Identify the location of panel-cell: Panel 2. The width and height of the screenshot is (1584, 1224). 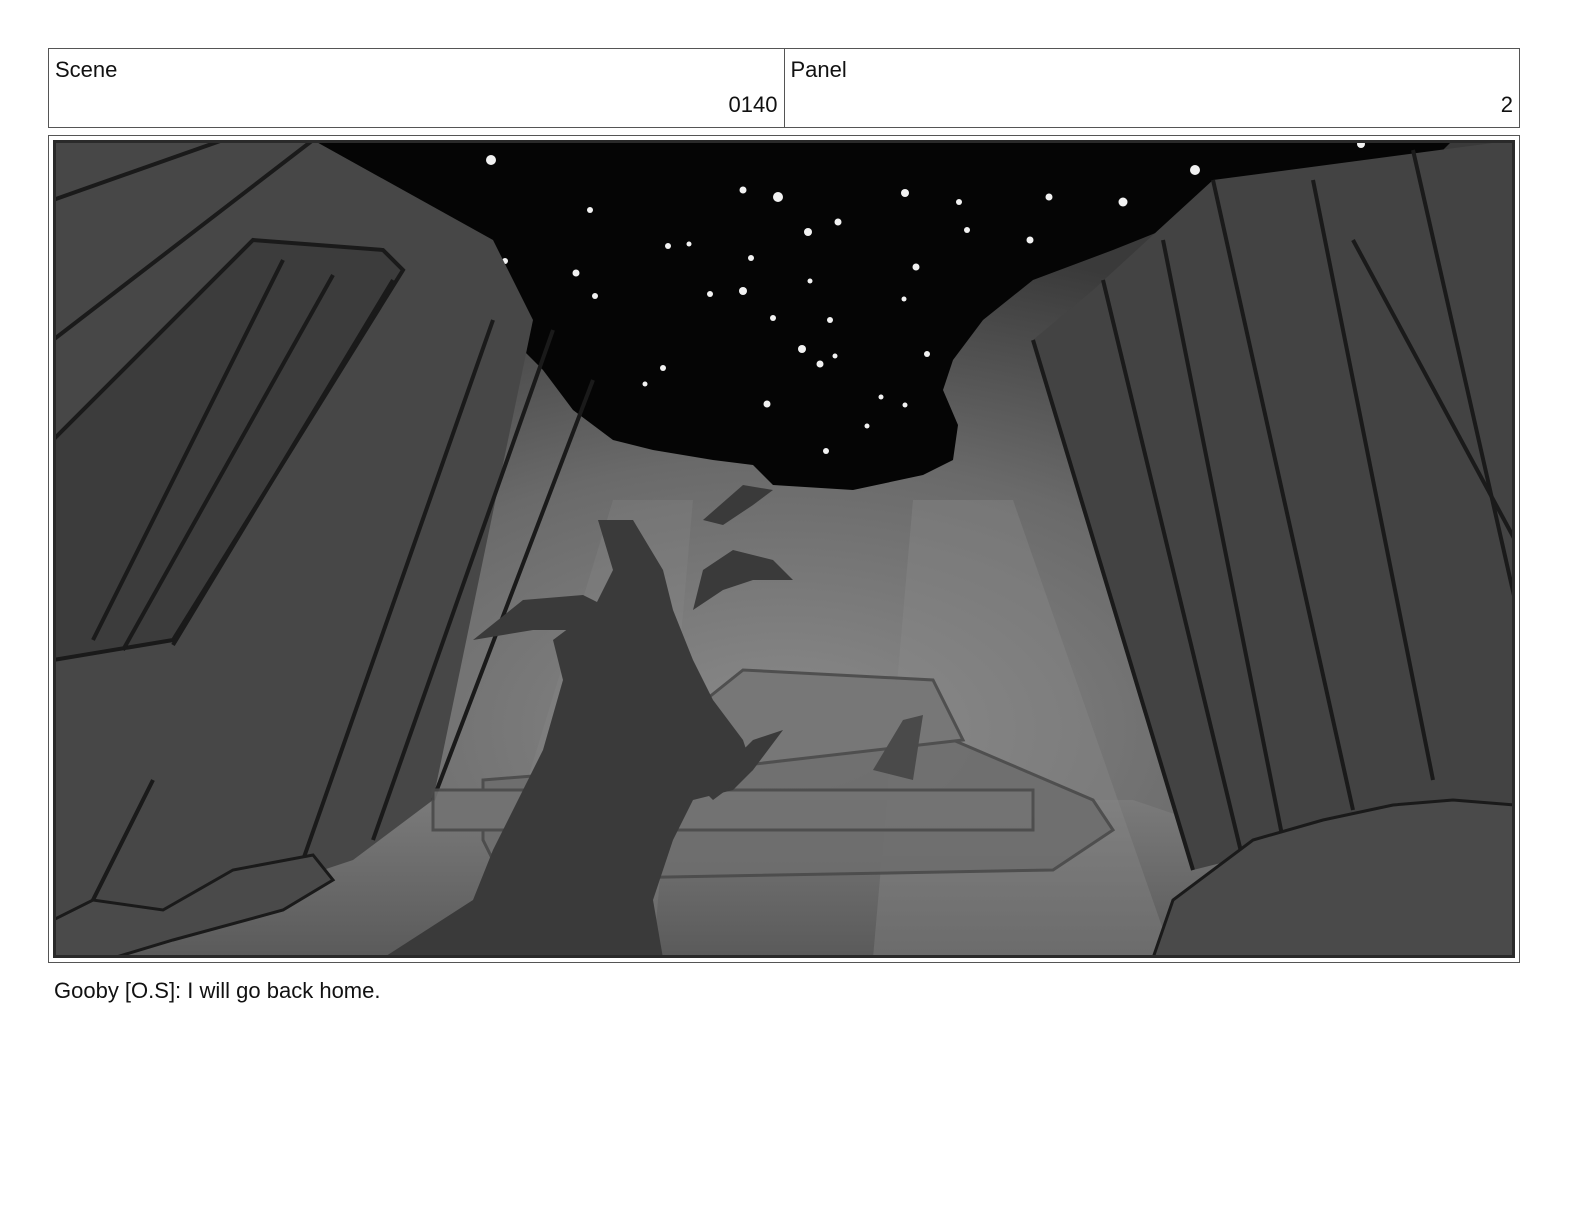
(1151, 88).